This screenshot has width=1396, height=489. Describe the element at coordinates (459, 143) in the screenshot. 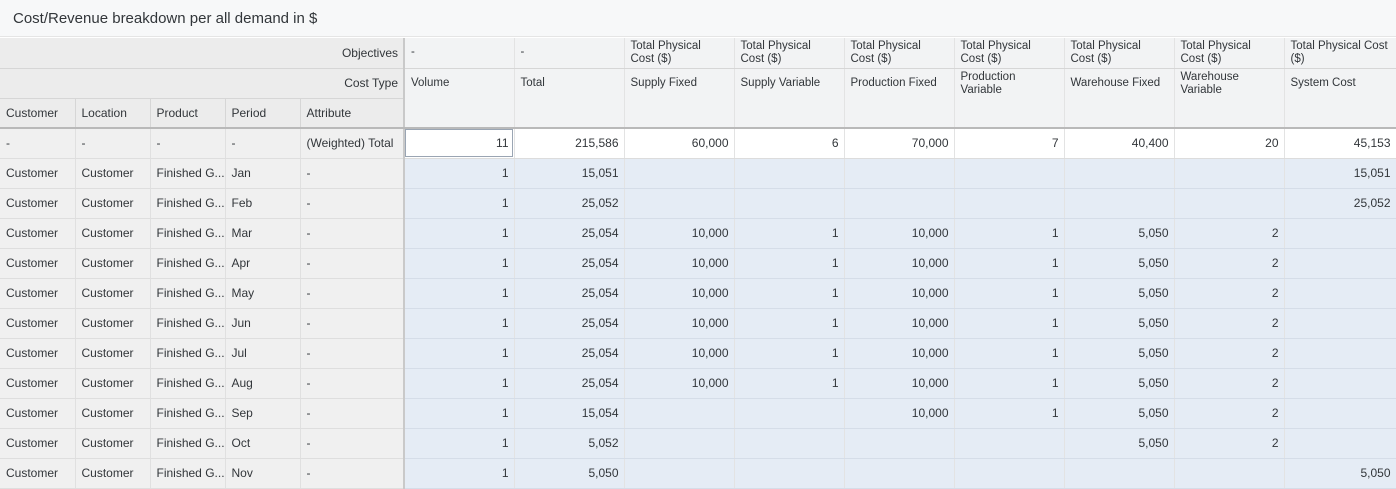

I see `selected-value-cell: 11` at that location.